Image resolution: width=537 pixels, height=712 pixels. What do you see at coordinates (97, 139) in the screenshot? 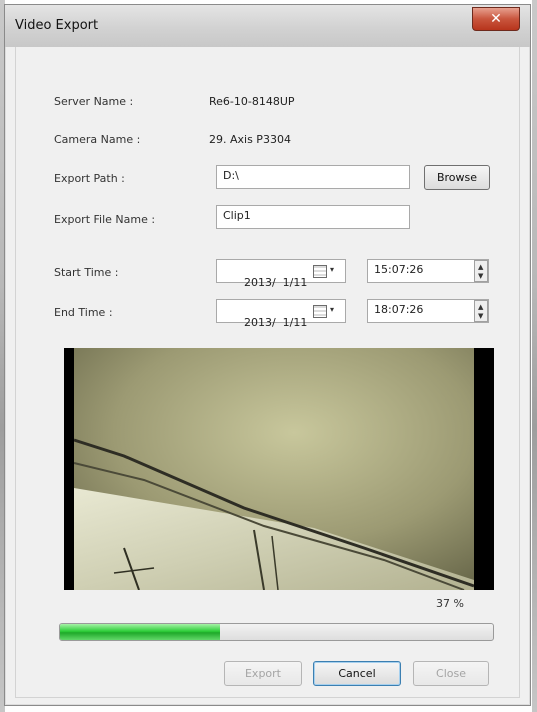
I see `camera-name-label: Camera Name :` at bounding box center [97, 139].